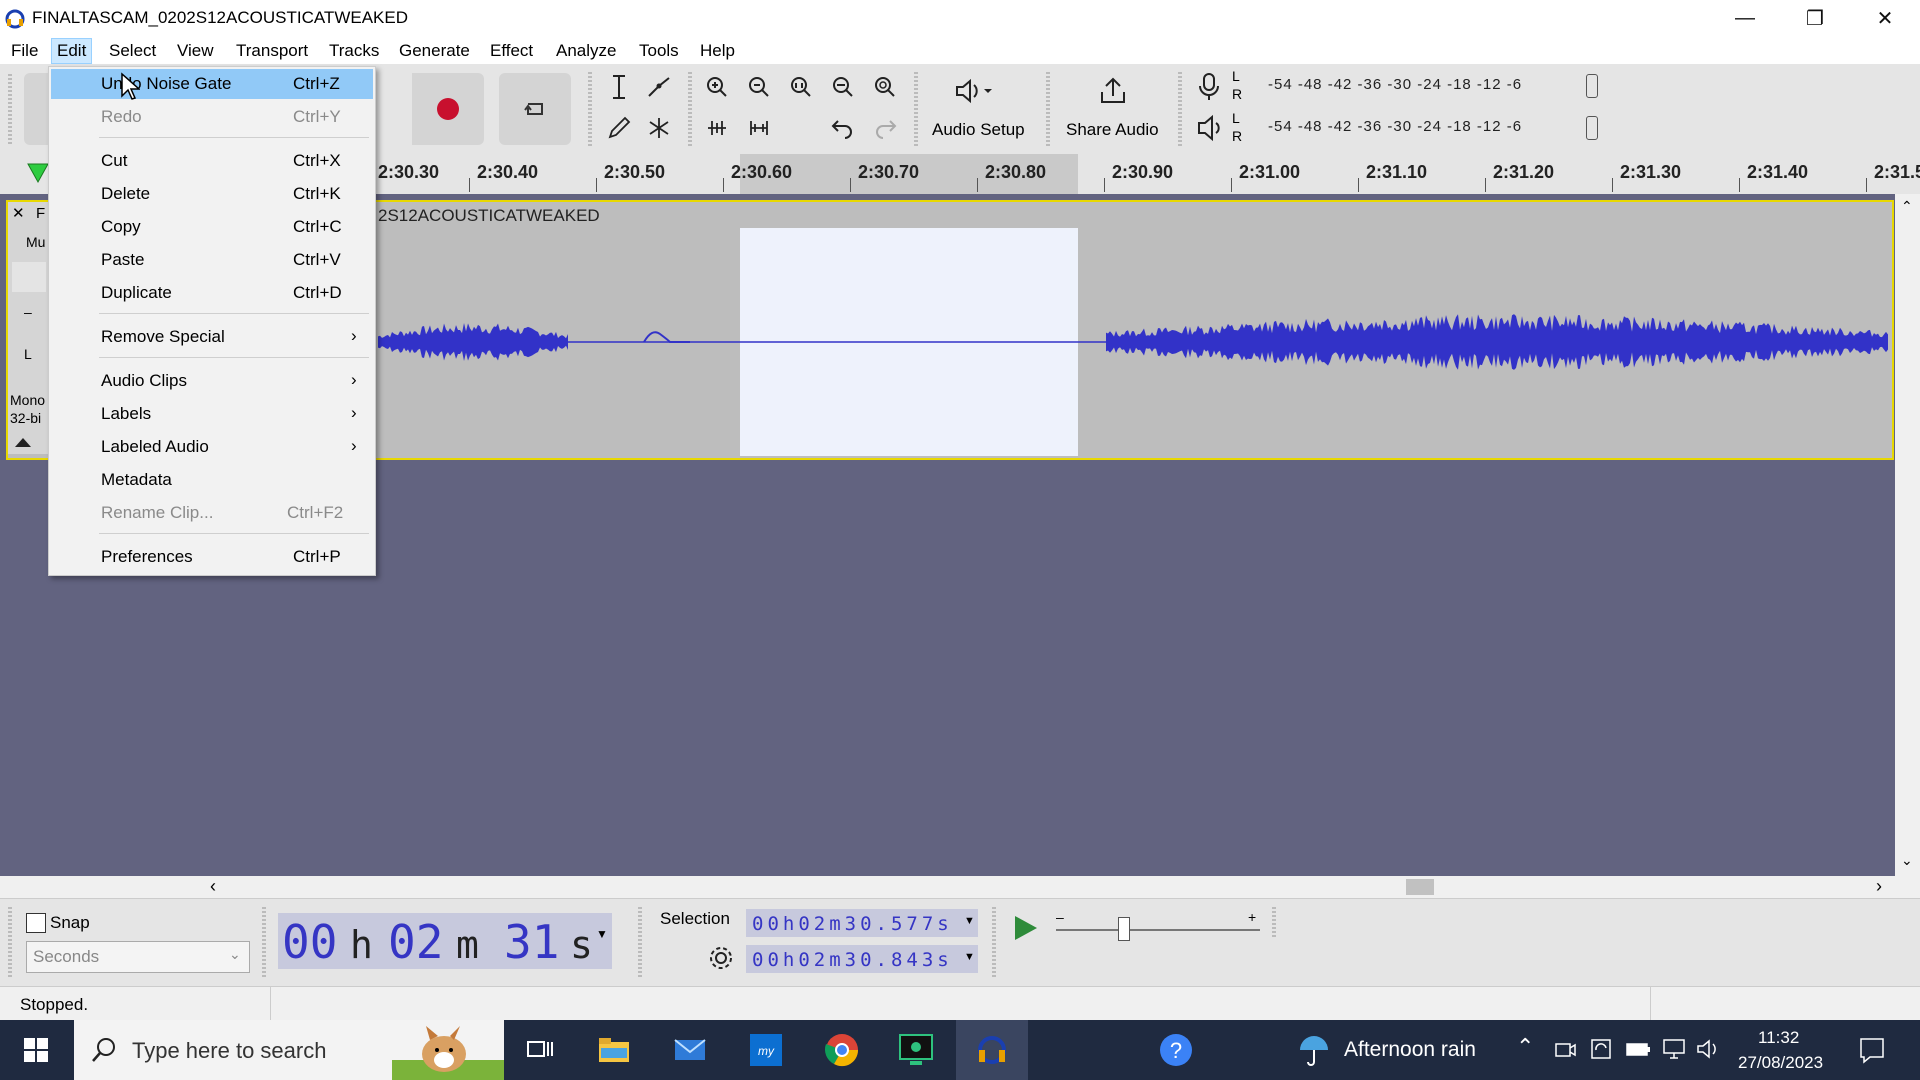 Image resolution: width=1920 pixels, height=1080 pixels. Describe the element at coordinates (801, 87) in the screenshot. I see `fit-selection-button` at that location.